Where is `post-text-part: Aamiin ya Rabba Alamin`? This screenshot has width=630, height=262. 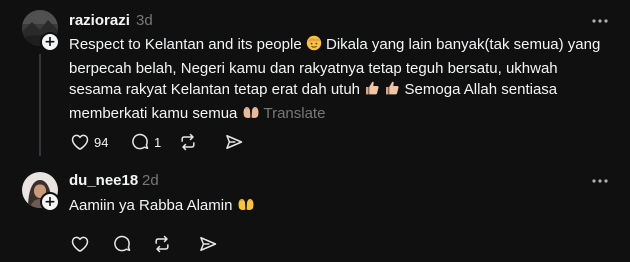 post-text-part: Aamiin ya Rabba Alamin is located at coordinates (153, 205).